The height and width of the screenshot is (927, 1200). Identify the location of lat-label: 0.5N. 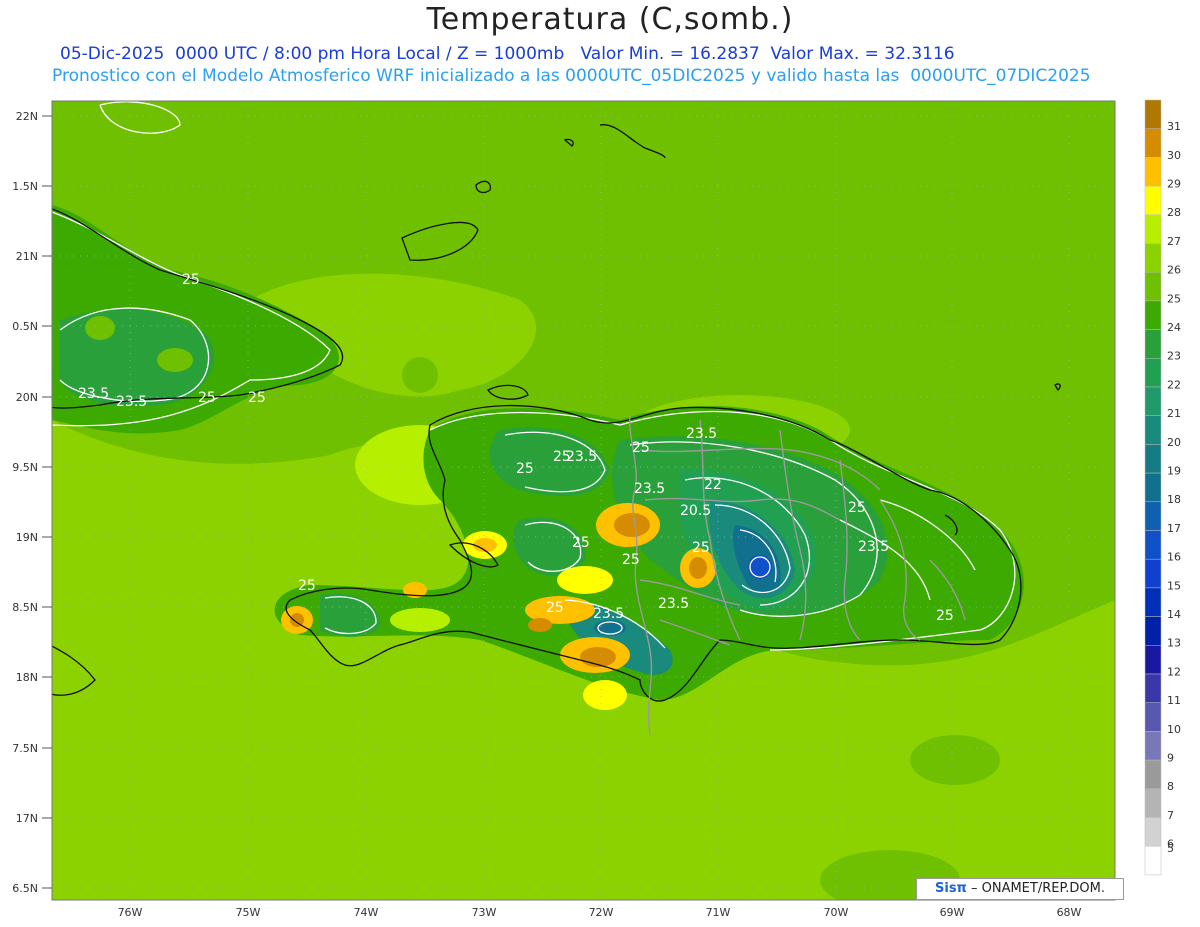
(25, 326).